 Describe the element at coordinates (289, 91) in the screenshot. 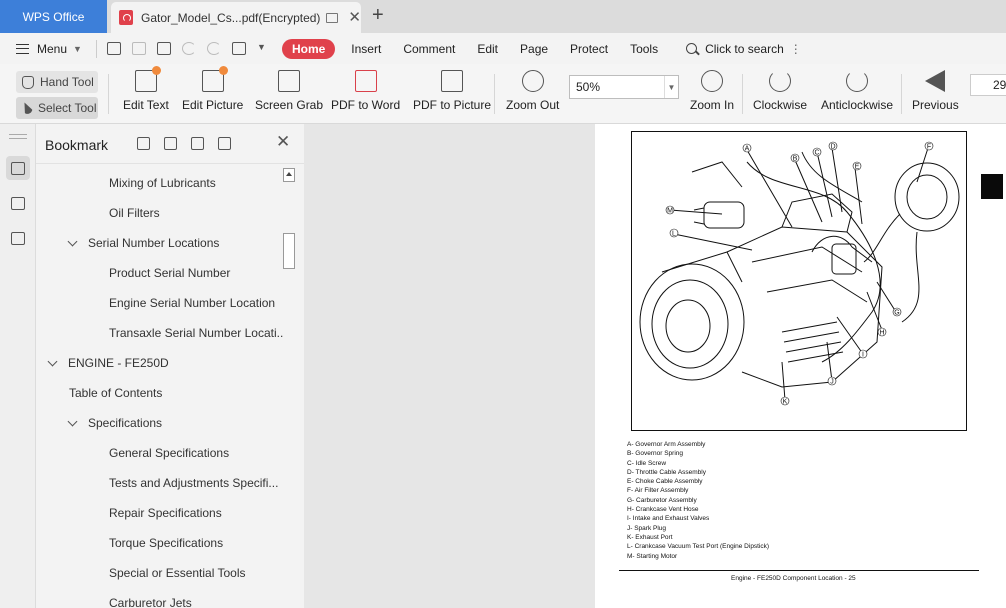

I see `screen-grab-button: Screen Grab` at that location.